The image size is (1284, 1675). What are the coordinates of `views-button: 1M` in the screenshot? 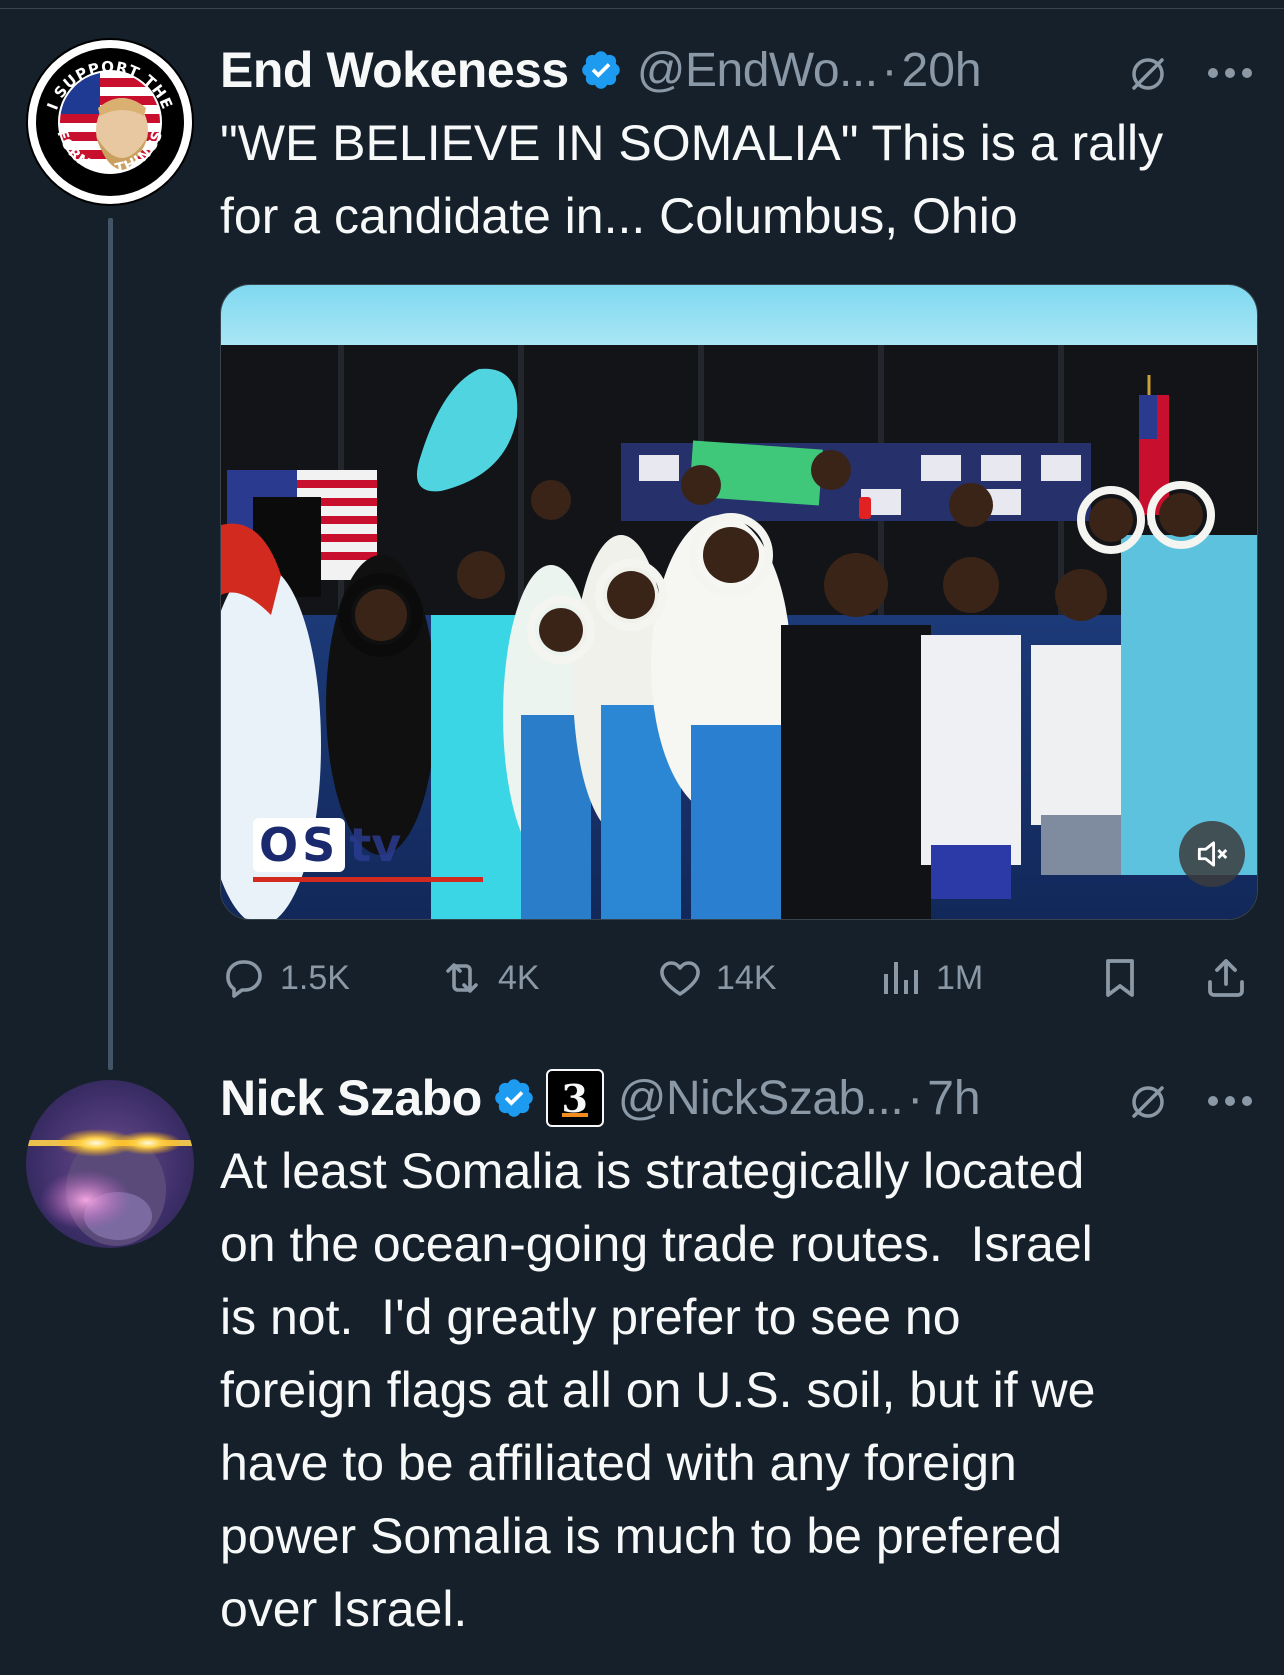 It's located at (929, 978).